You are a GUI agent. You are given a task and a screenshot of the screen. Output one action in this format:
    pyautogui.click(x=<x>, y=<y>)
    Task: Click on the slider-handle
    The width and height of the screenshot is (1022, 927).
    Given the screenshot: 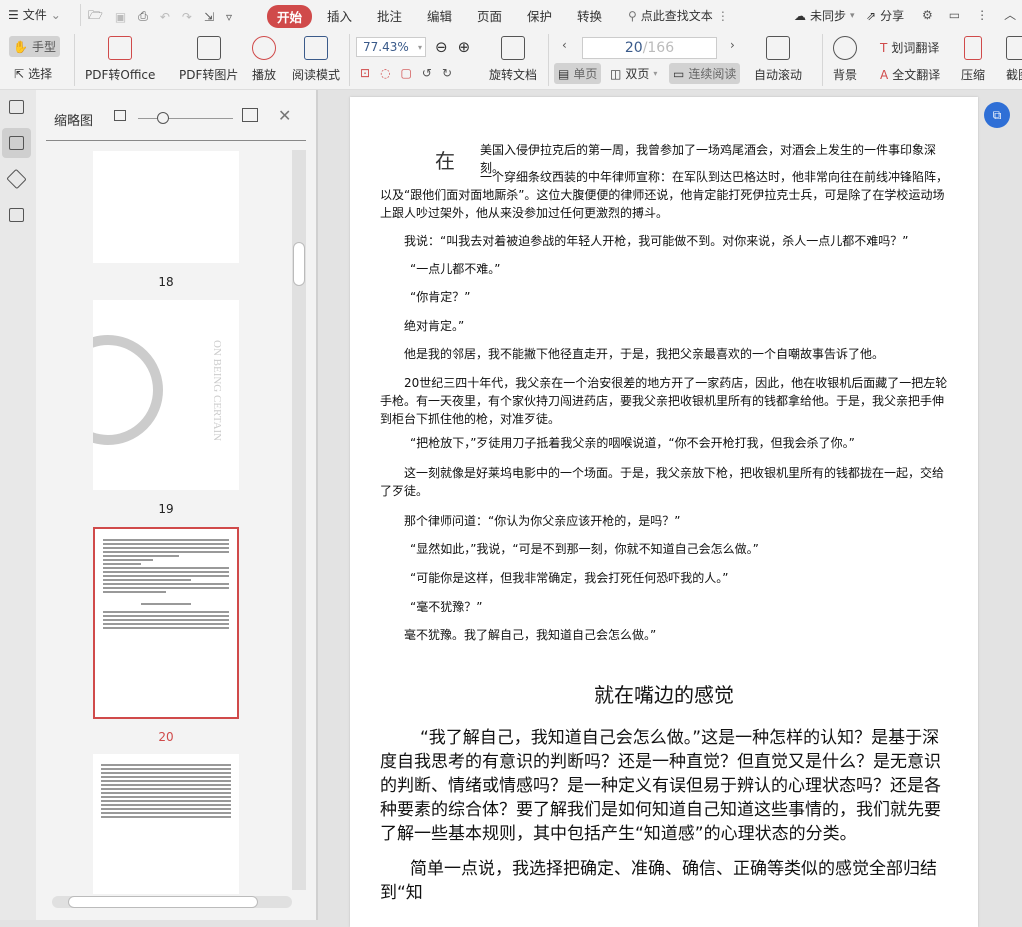 What is the action you would take?
    pyautogui.click(x=163, y=118)
    